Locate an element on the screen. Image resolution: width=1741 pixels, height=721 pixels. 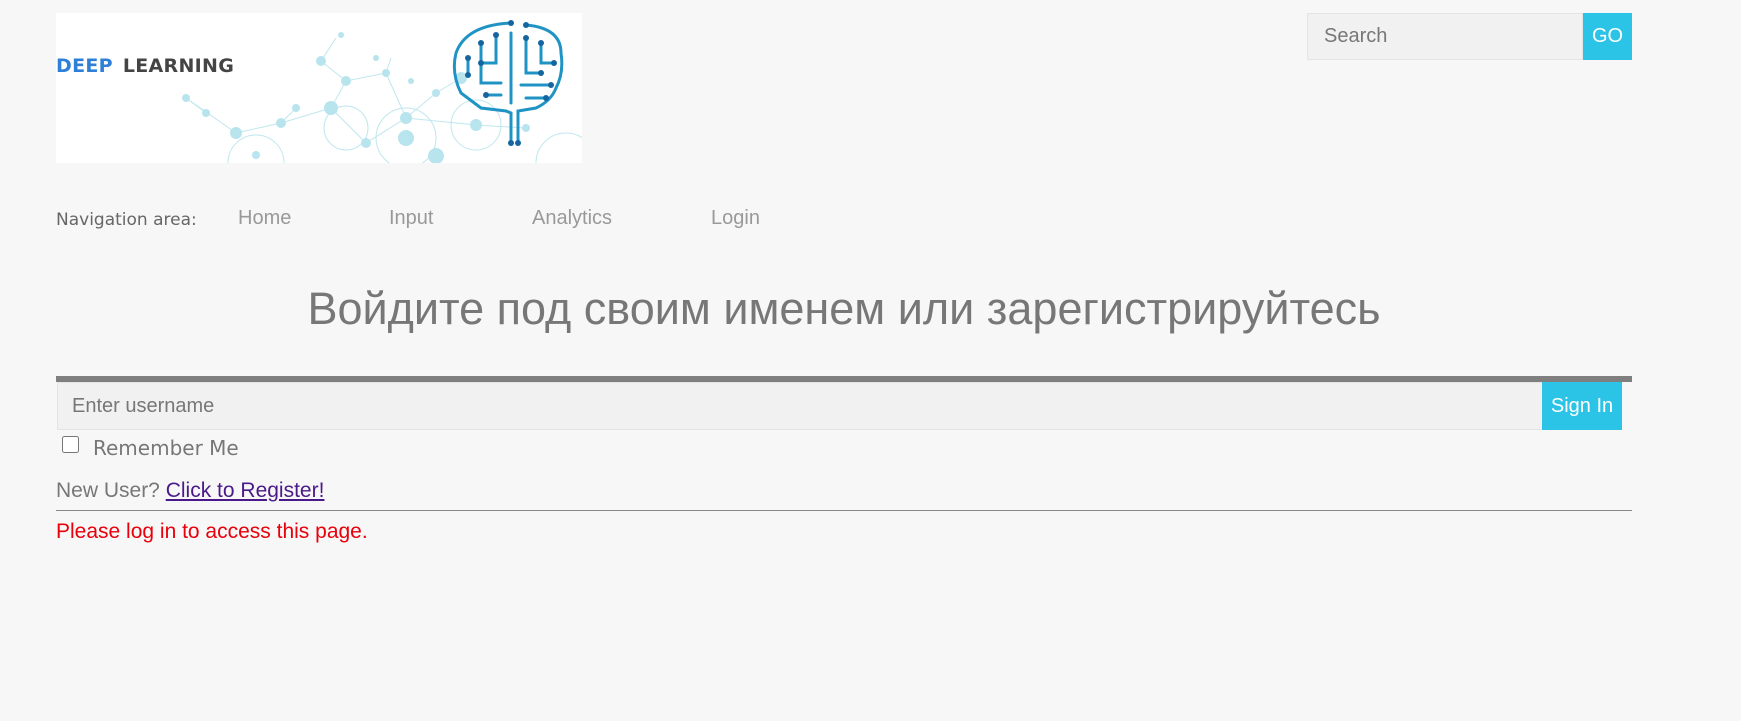
nav-item-home: Home is located at coordinates (264, 218).